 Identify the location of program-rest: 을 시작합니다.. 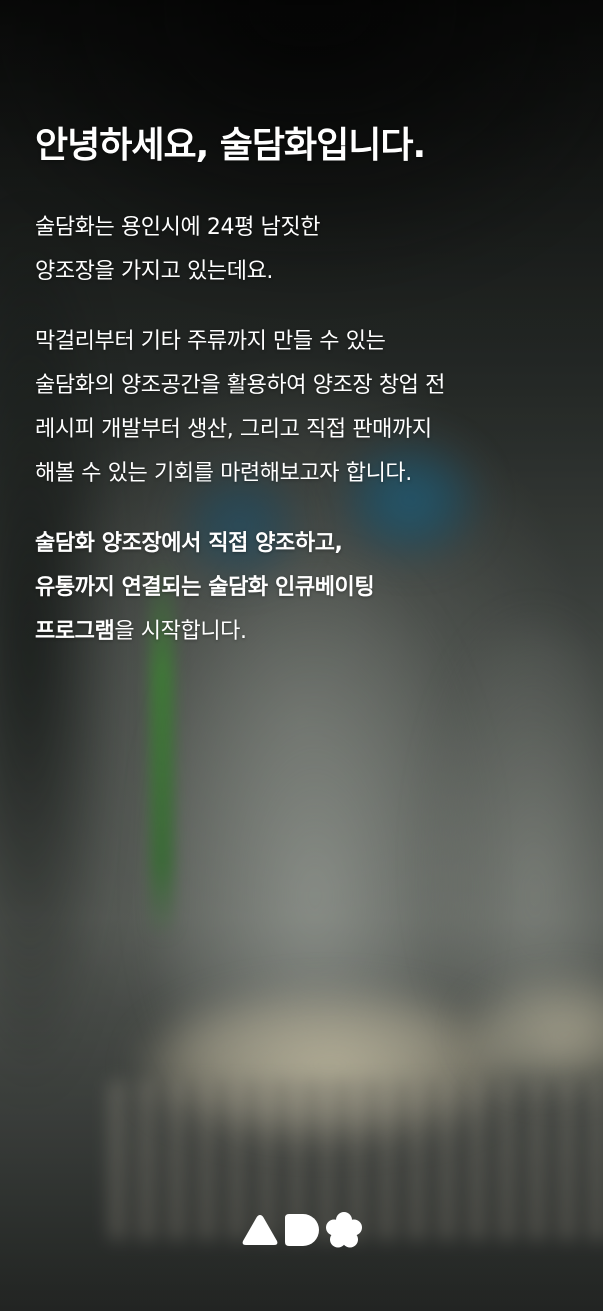
(180, 631).